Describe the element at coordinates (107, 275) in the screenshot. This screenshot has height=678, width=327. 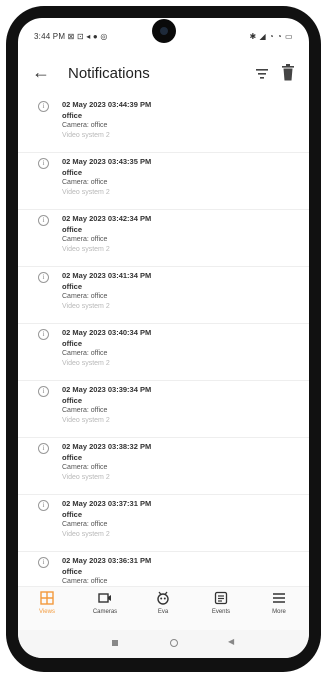
I see `notification-datetime: 02 May 2023 03:41:34 PM` at that location.